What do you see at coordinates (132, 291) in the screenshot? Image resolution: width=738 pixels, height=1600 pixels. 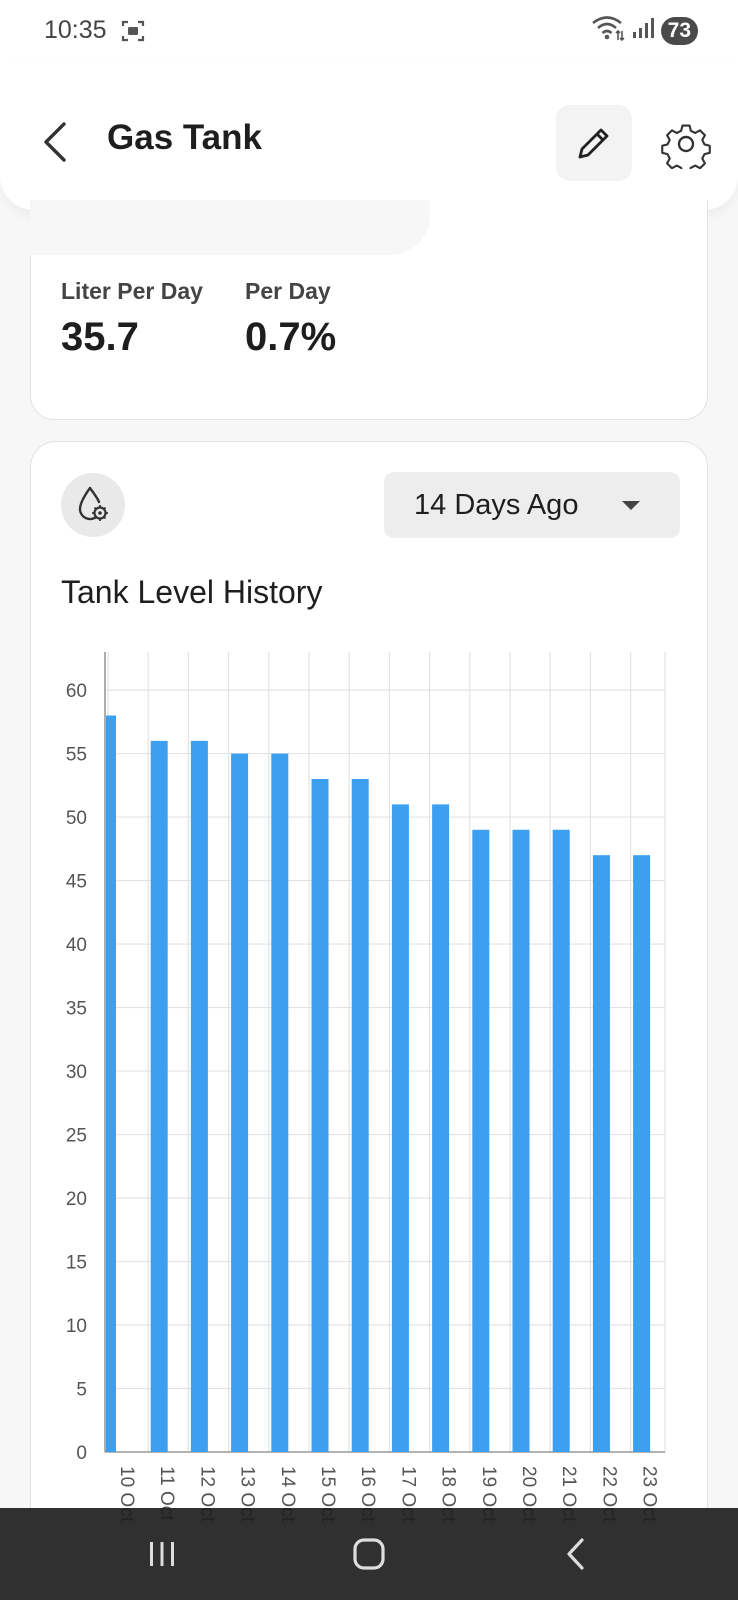 I see `stat-label: Liter Per Day` at bounding box center [132, 291].